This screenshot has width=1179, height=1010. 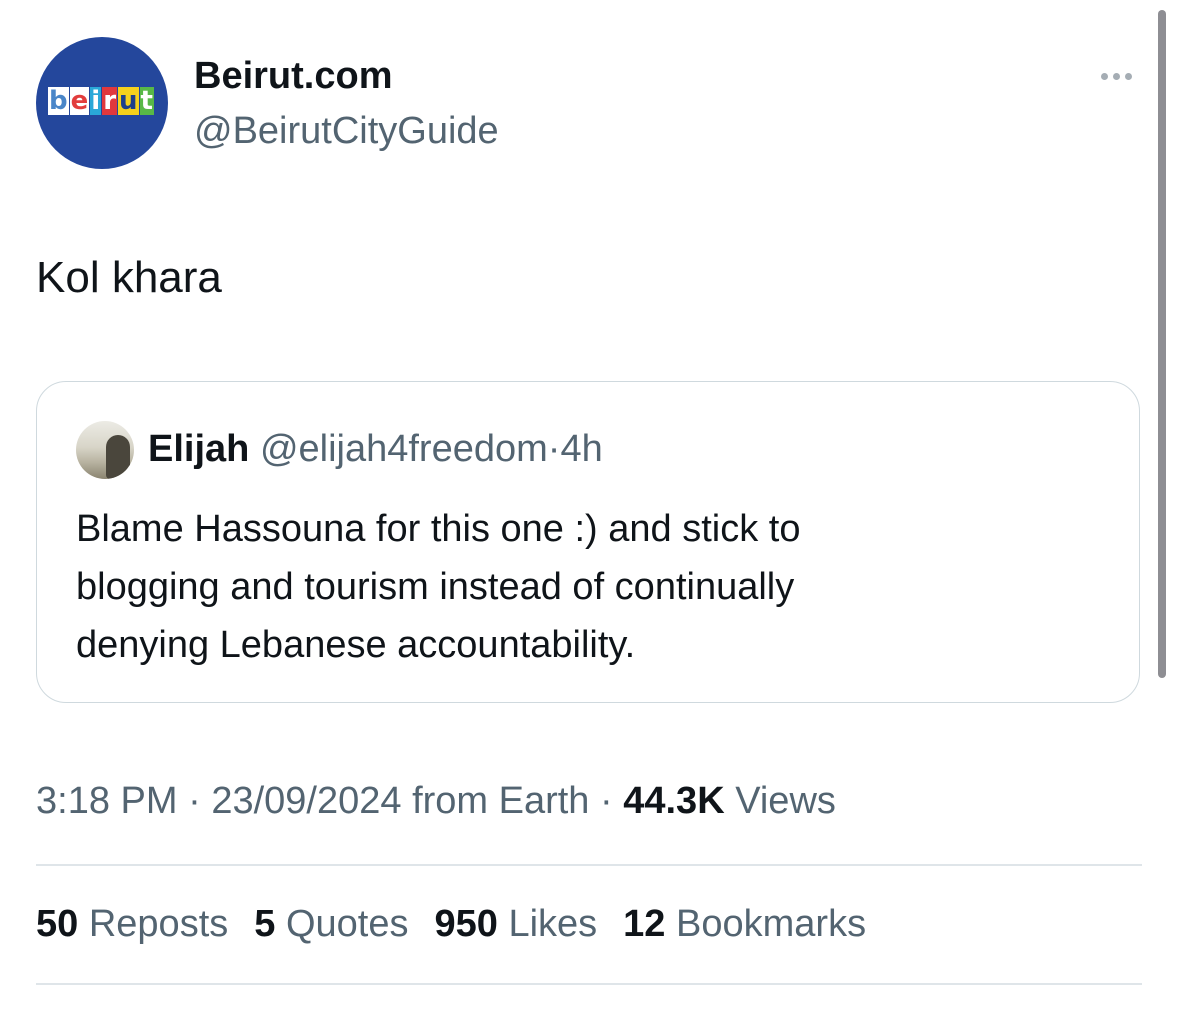 I want to click on logo-letter-t: t, so click(x=146, y=101).